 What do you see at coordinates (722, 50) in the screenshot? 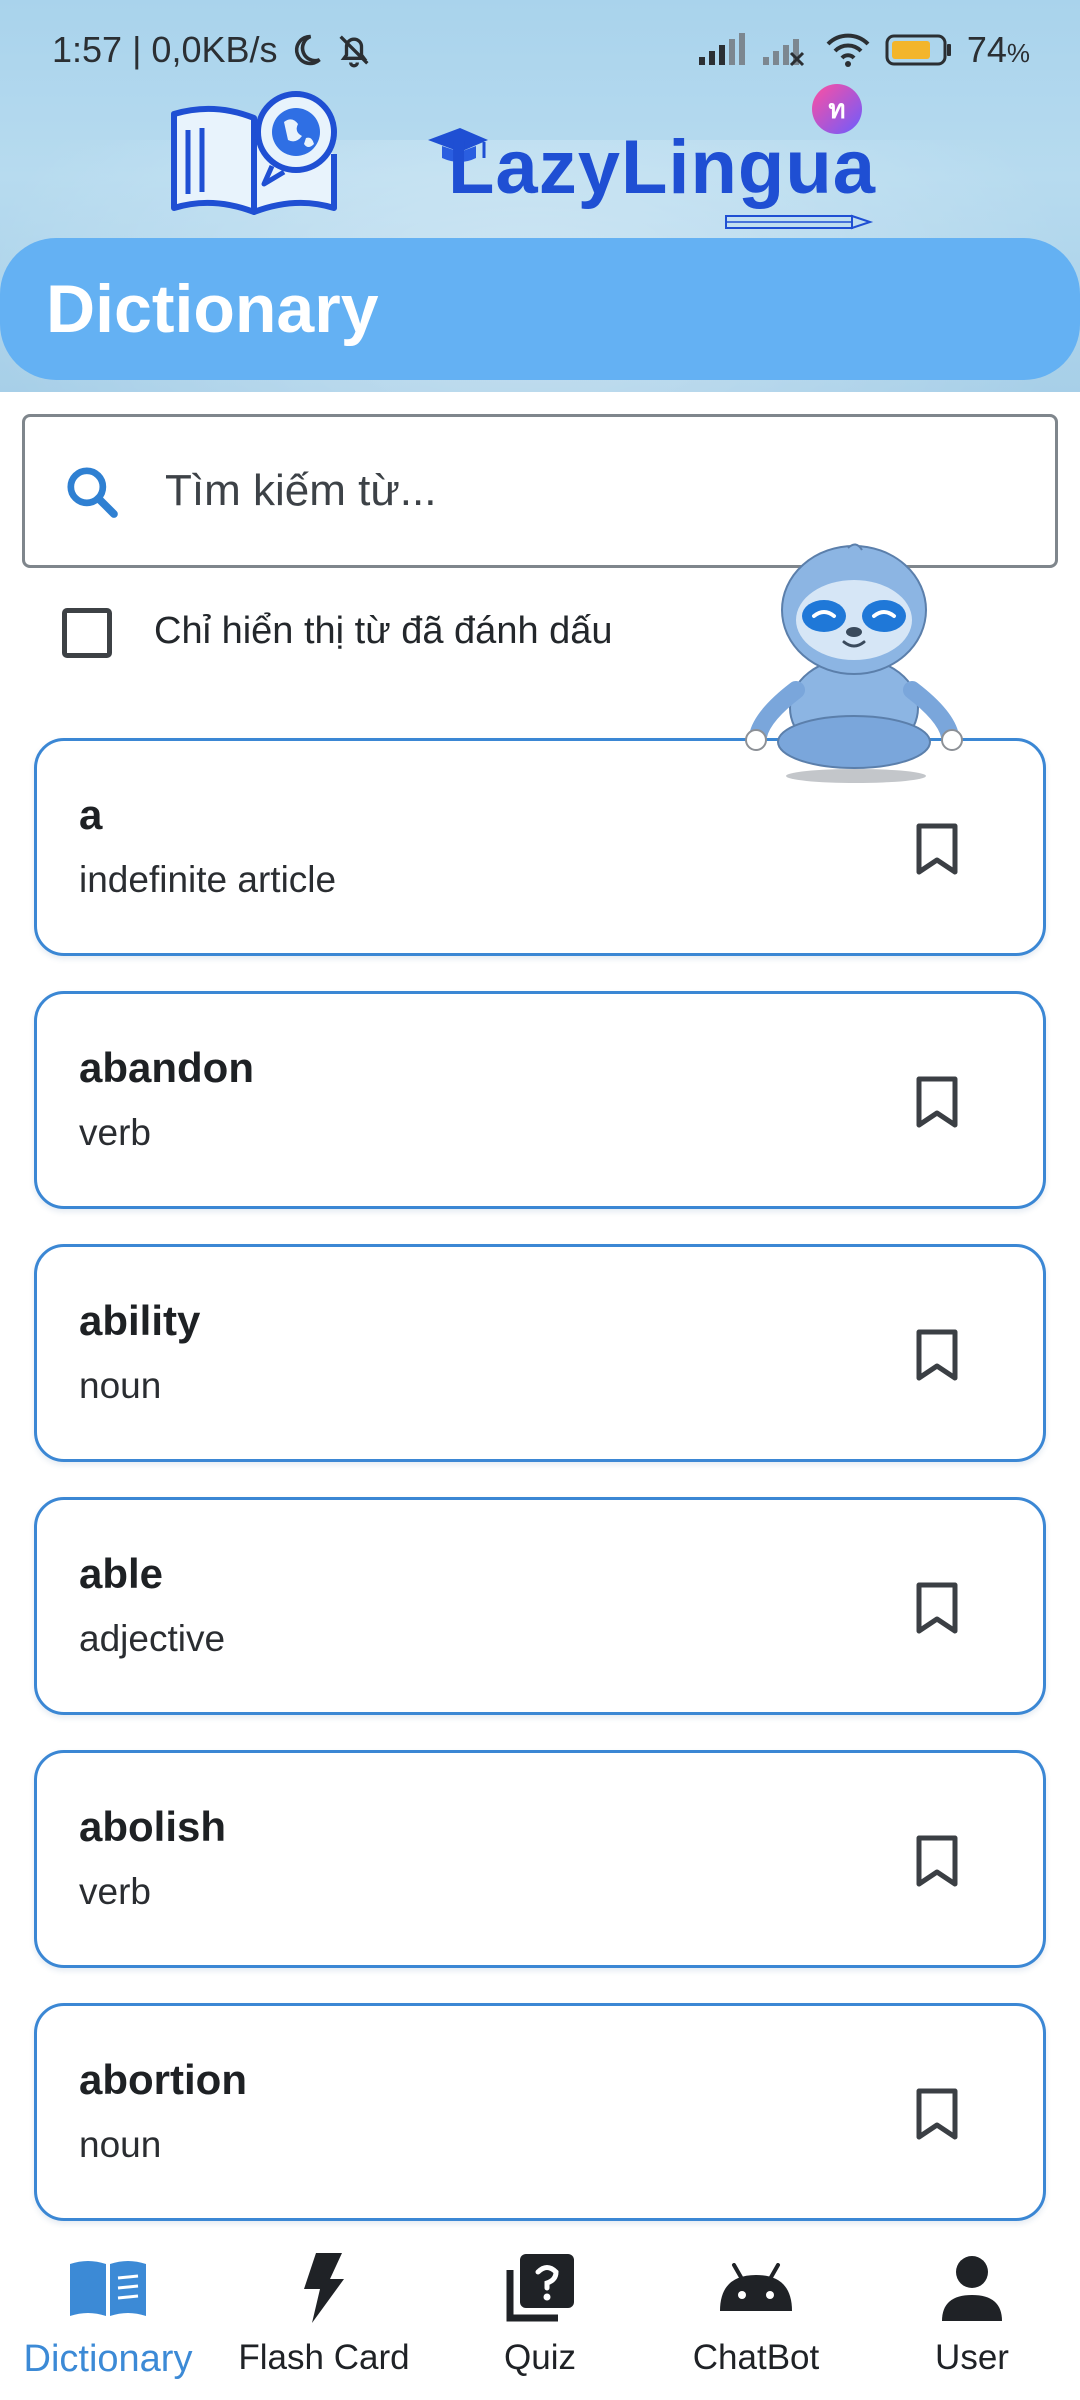
I see `signal-icon` at bounding box center [722, 50].